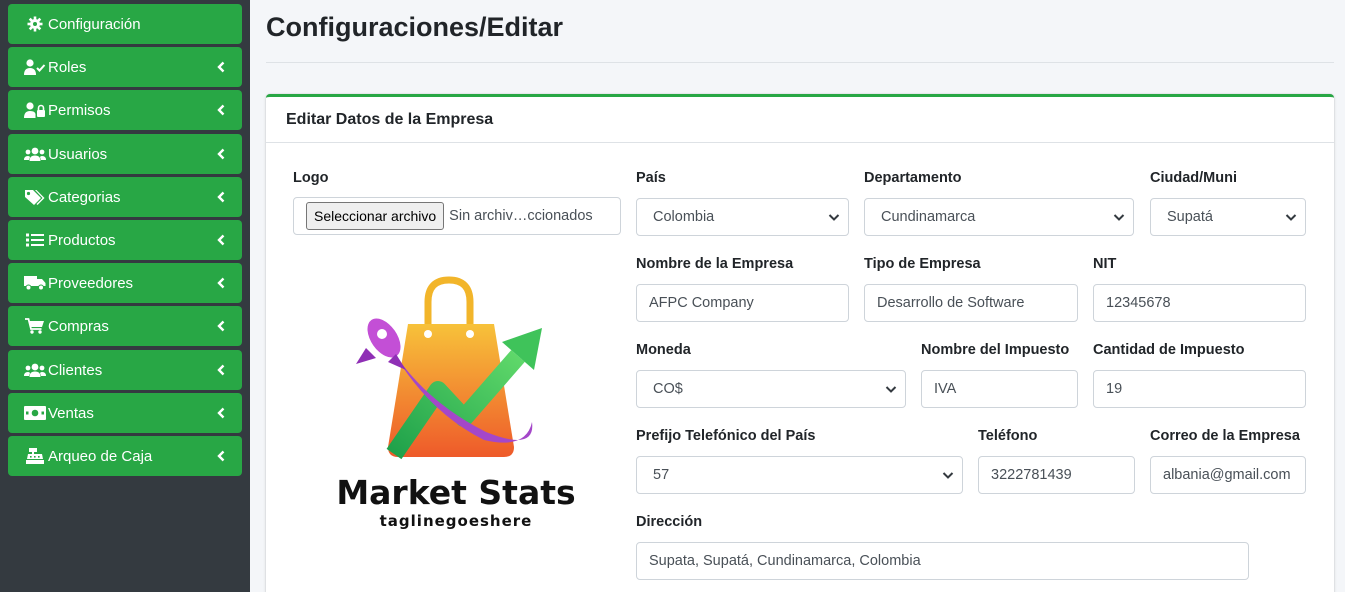  Describe the element at coordinates (375, 216) in the screenshot. I see `select-file-button: Seleccionar archivo` at that location.